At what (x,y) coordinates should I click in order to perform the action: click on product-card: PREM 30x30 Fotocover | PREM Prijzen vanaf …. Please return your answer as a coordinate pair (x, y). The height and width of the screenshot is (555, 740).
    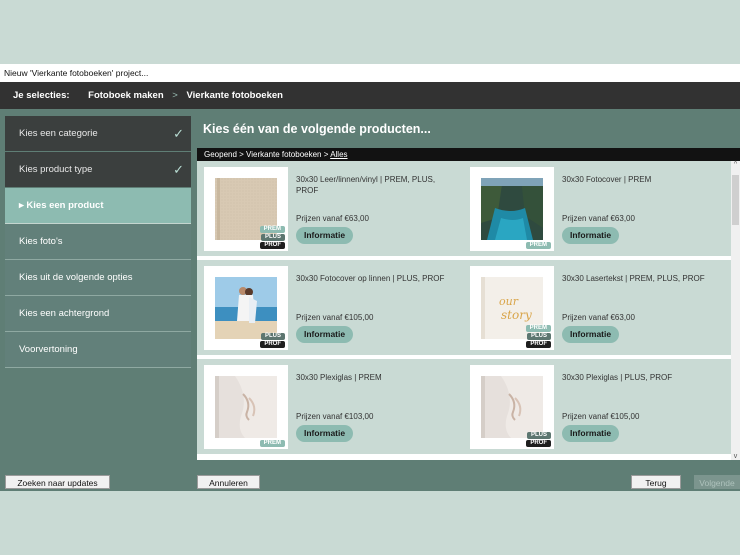
    Looking at the image, I should click on (595, 209).